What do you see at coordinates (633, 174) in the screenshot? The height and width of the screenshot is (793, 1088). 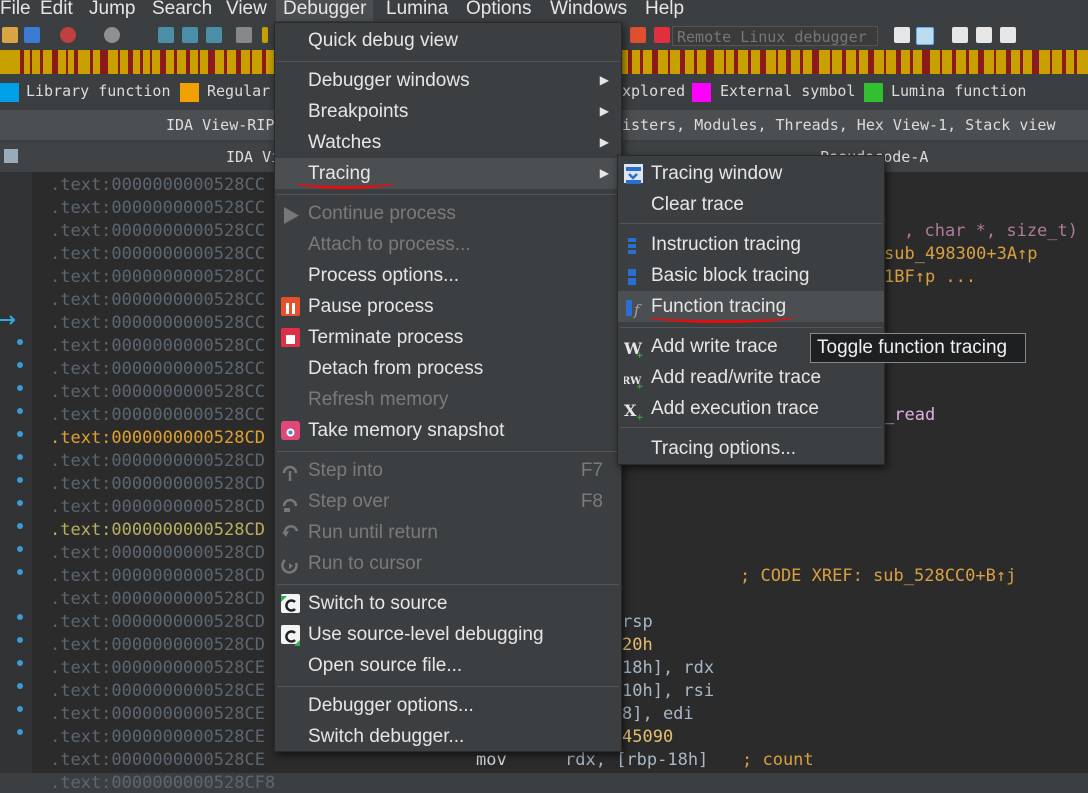 I see `tracing-window-icon` at bounding box center [633, 174].